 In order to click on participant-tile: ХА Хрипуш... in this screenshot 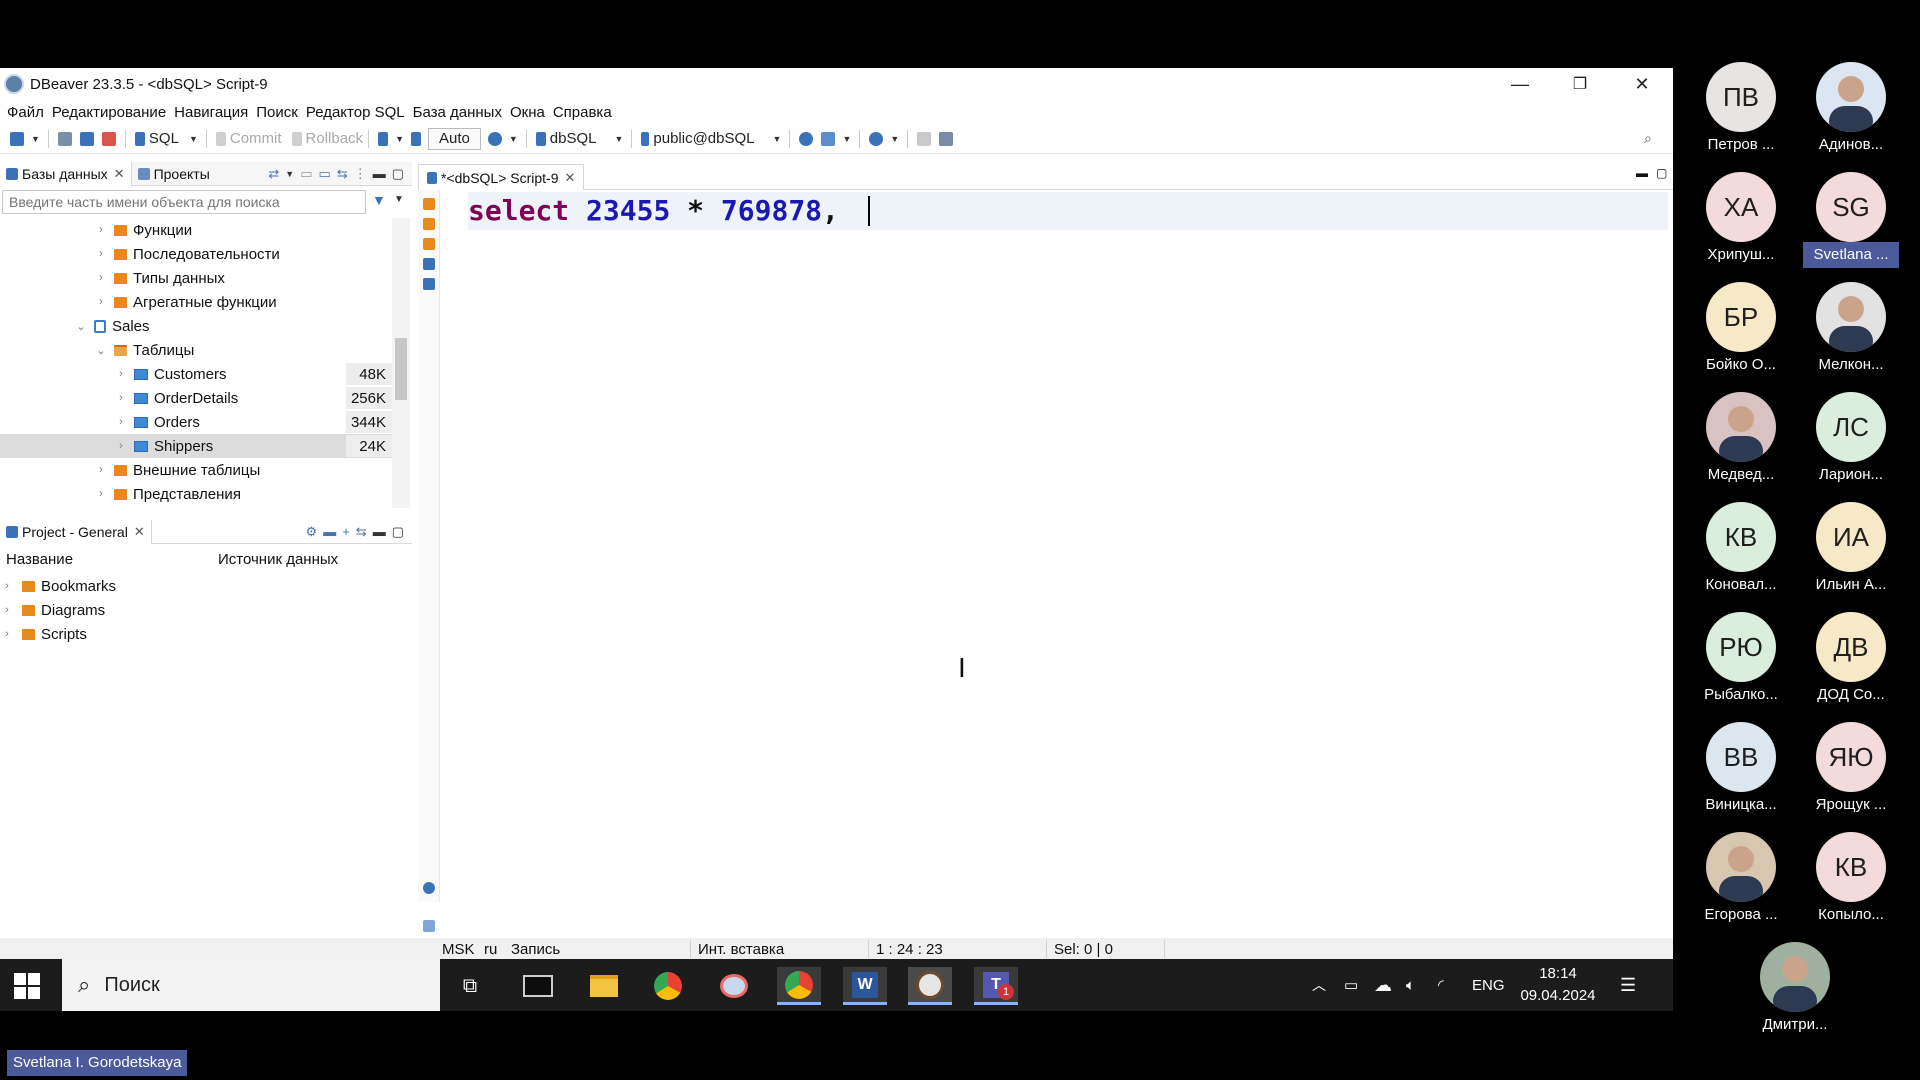, I will do `click(1741, 227)`.